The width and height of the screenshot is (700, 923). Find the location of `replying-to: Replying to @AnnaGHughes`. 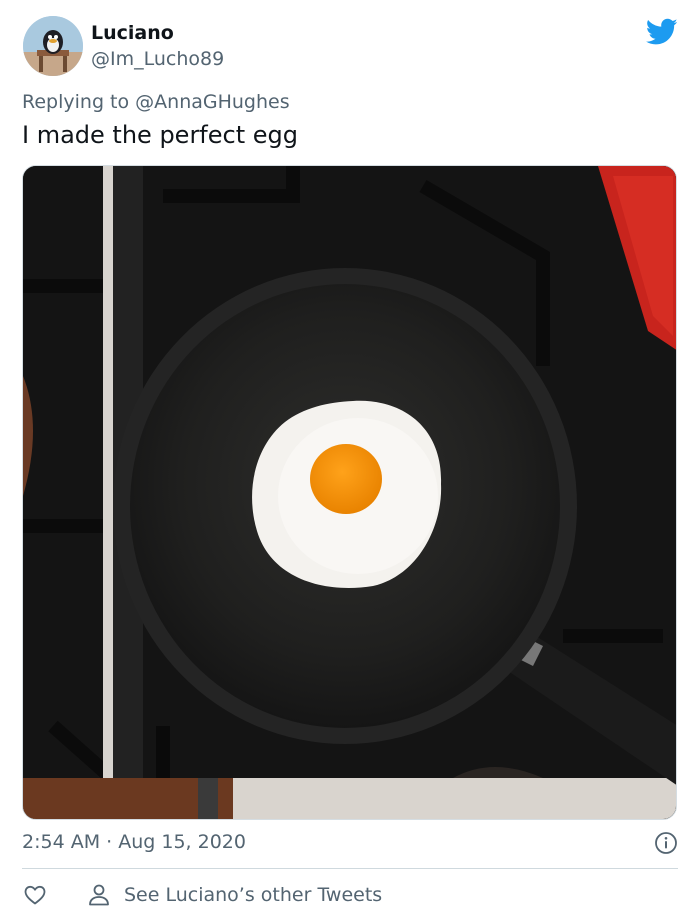

replying-to: Replying to @AnnaGHughes is located at coordinates (156, 102).